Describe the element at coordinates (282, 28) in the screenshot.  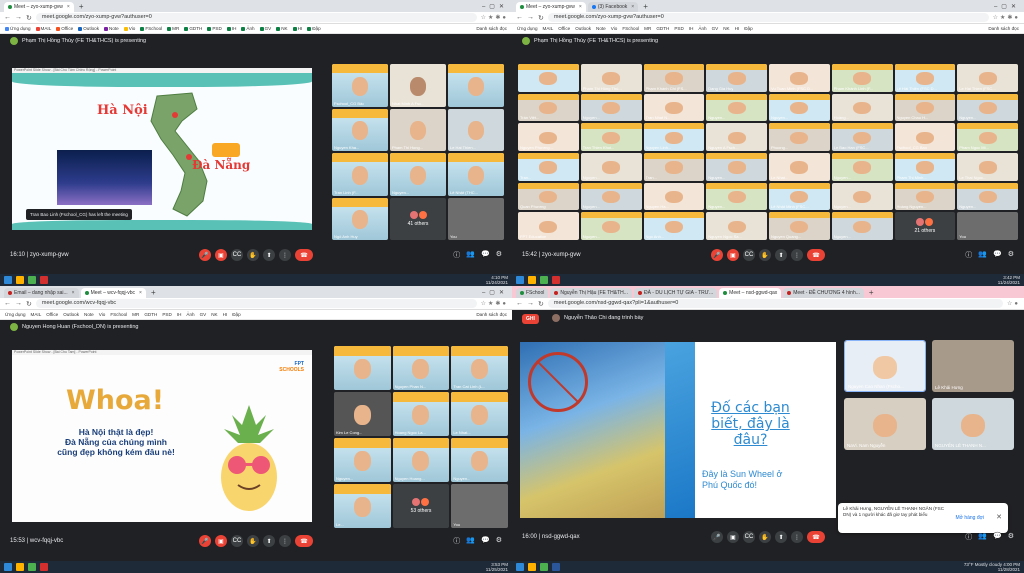
I see `bookmark: NK` at that location.